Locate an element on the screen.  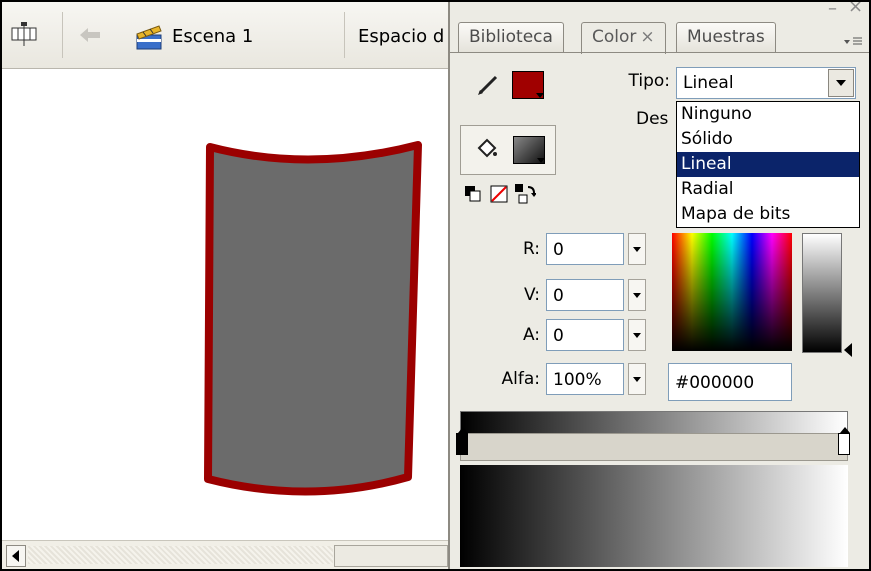
workspace-label: Espacio d is located at coordinates (401, 36).